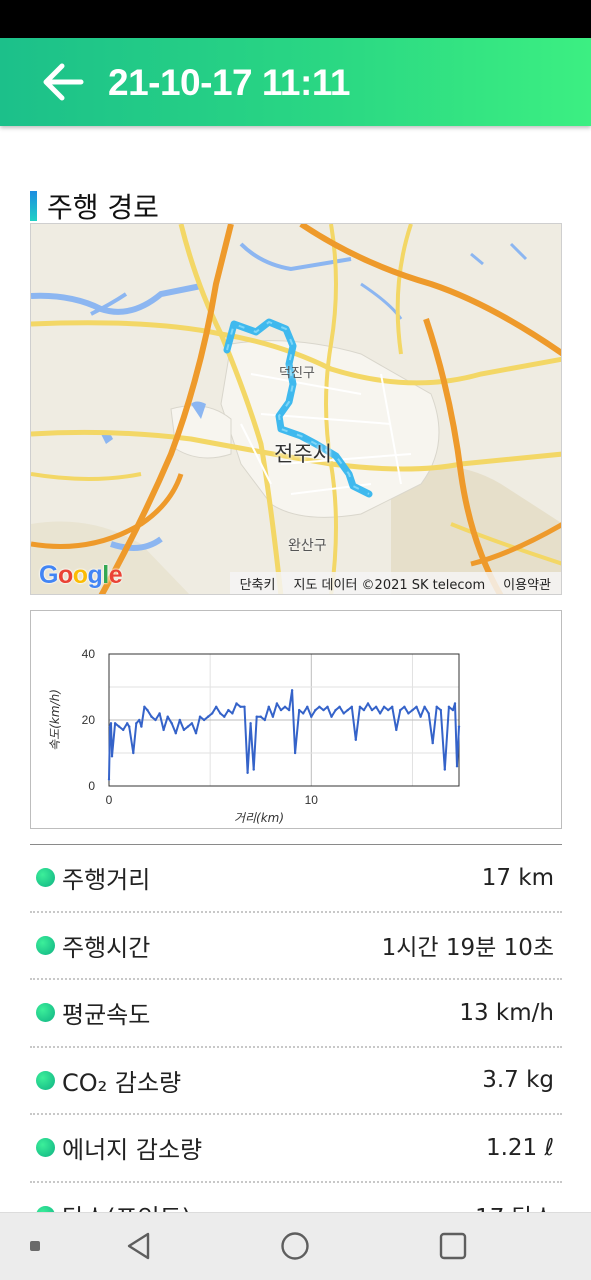 Image resolution: width=591 pixels, height=1280 pixels. What do you see at coordinates (106, 947) in the screenshot?
I see `stat-label: 주행시간` at bounding box center [106, 947].